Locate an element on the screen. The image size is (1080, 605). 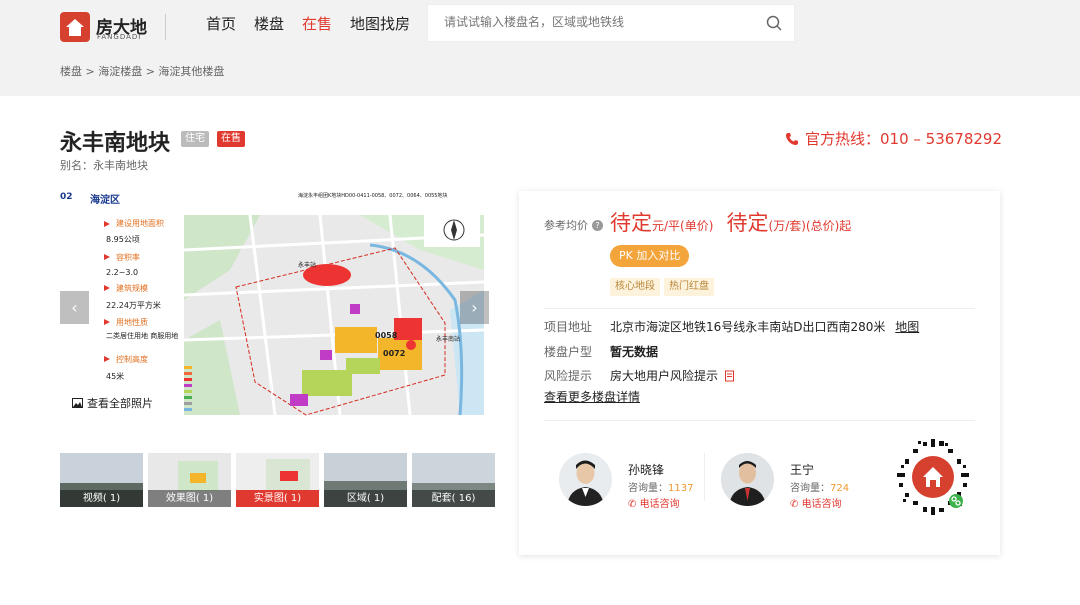
search-icon is located at coordinates (774, 23).